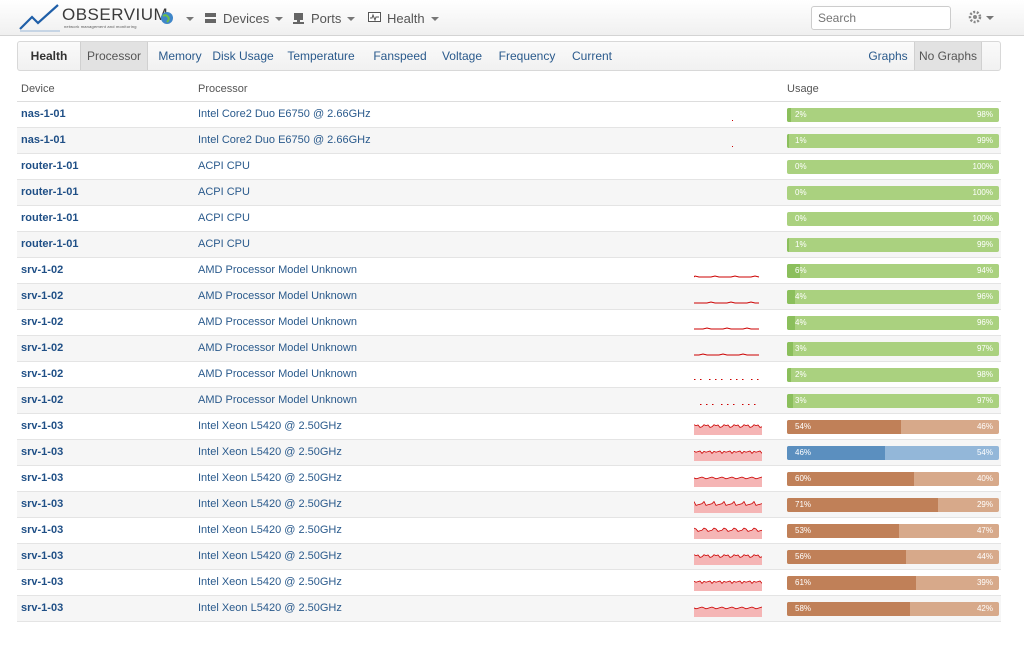 This screenshot has width=1024, height=646. What do you see at coordinates (509, 323) in the screenshot?
I see `table-row: srv-1-02 AMD Processor Model Unknown 4% 96%` at bounding box center [509, 323].